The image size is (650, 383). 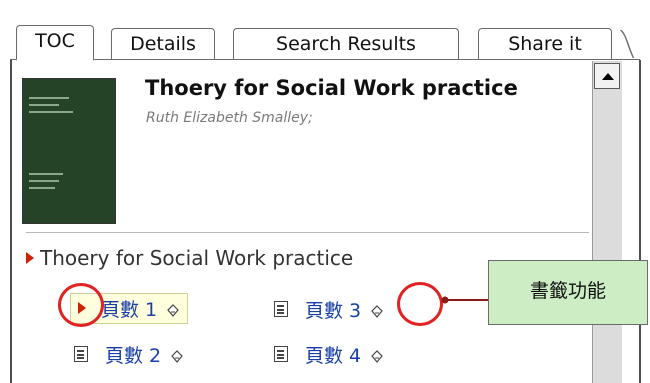 I want to click on toc-page-item: 頁數 3, so click(x=344, y=309).